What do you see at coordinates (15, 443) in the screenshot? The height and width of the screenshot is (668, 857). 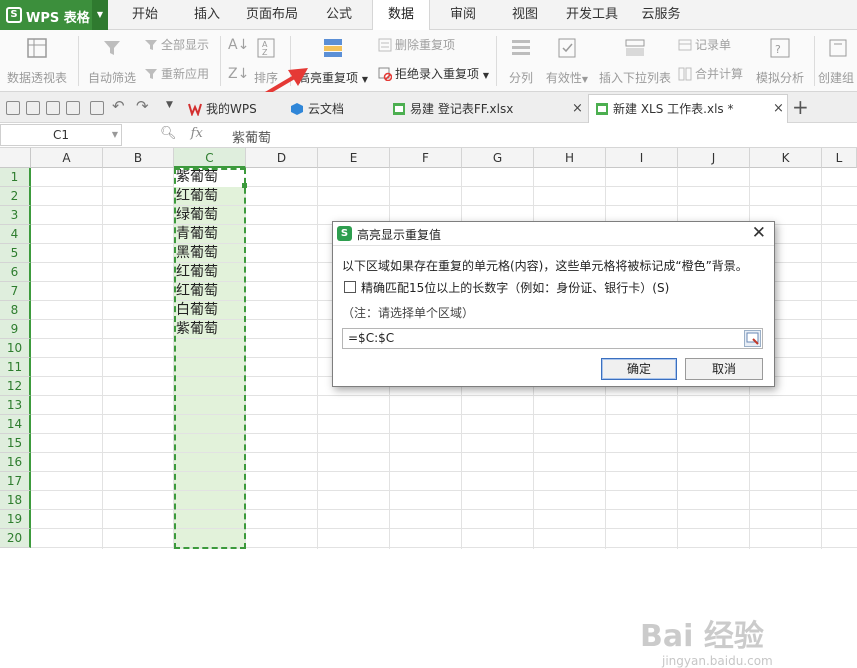 I see `row-header: 15` at bounding box center [15, 443].